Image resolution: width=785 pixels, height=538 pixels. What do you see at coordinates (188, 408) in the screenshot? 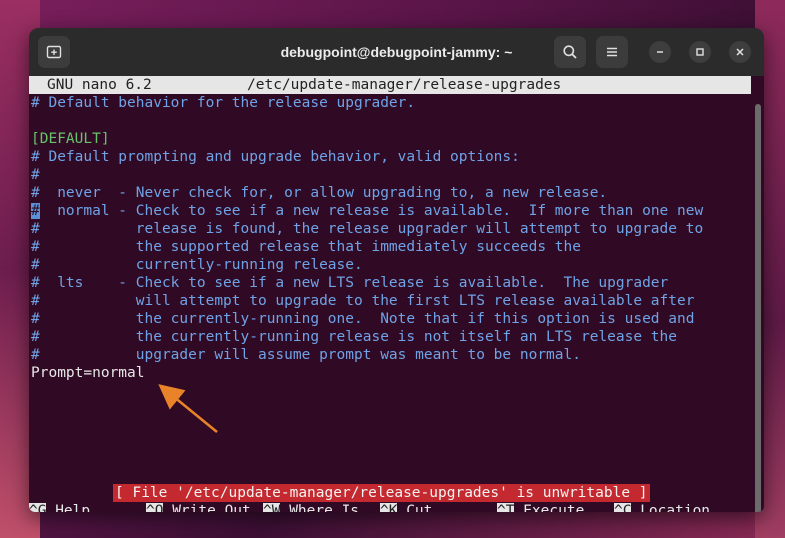
I see `annotation-arrow` at bounding box center [188, 408].